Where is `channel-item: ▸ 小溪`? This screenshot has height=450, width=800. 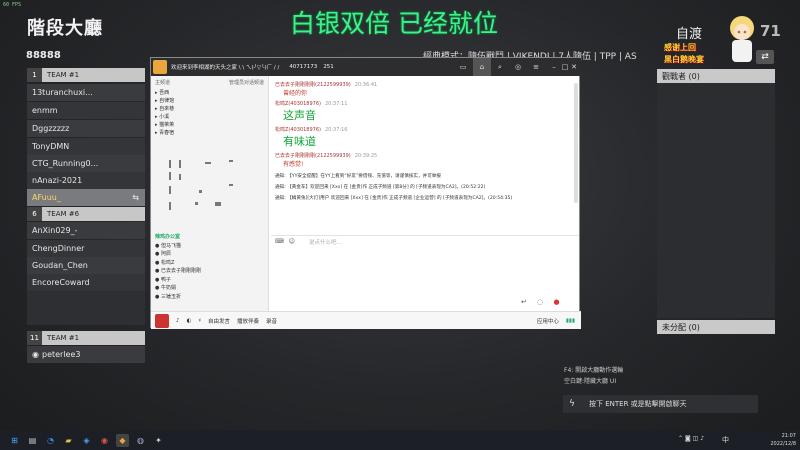
channel-item: ▸ 小溪 is located at coordinates (211, 117).